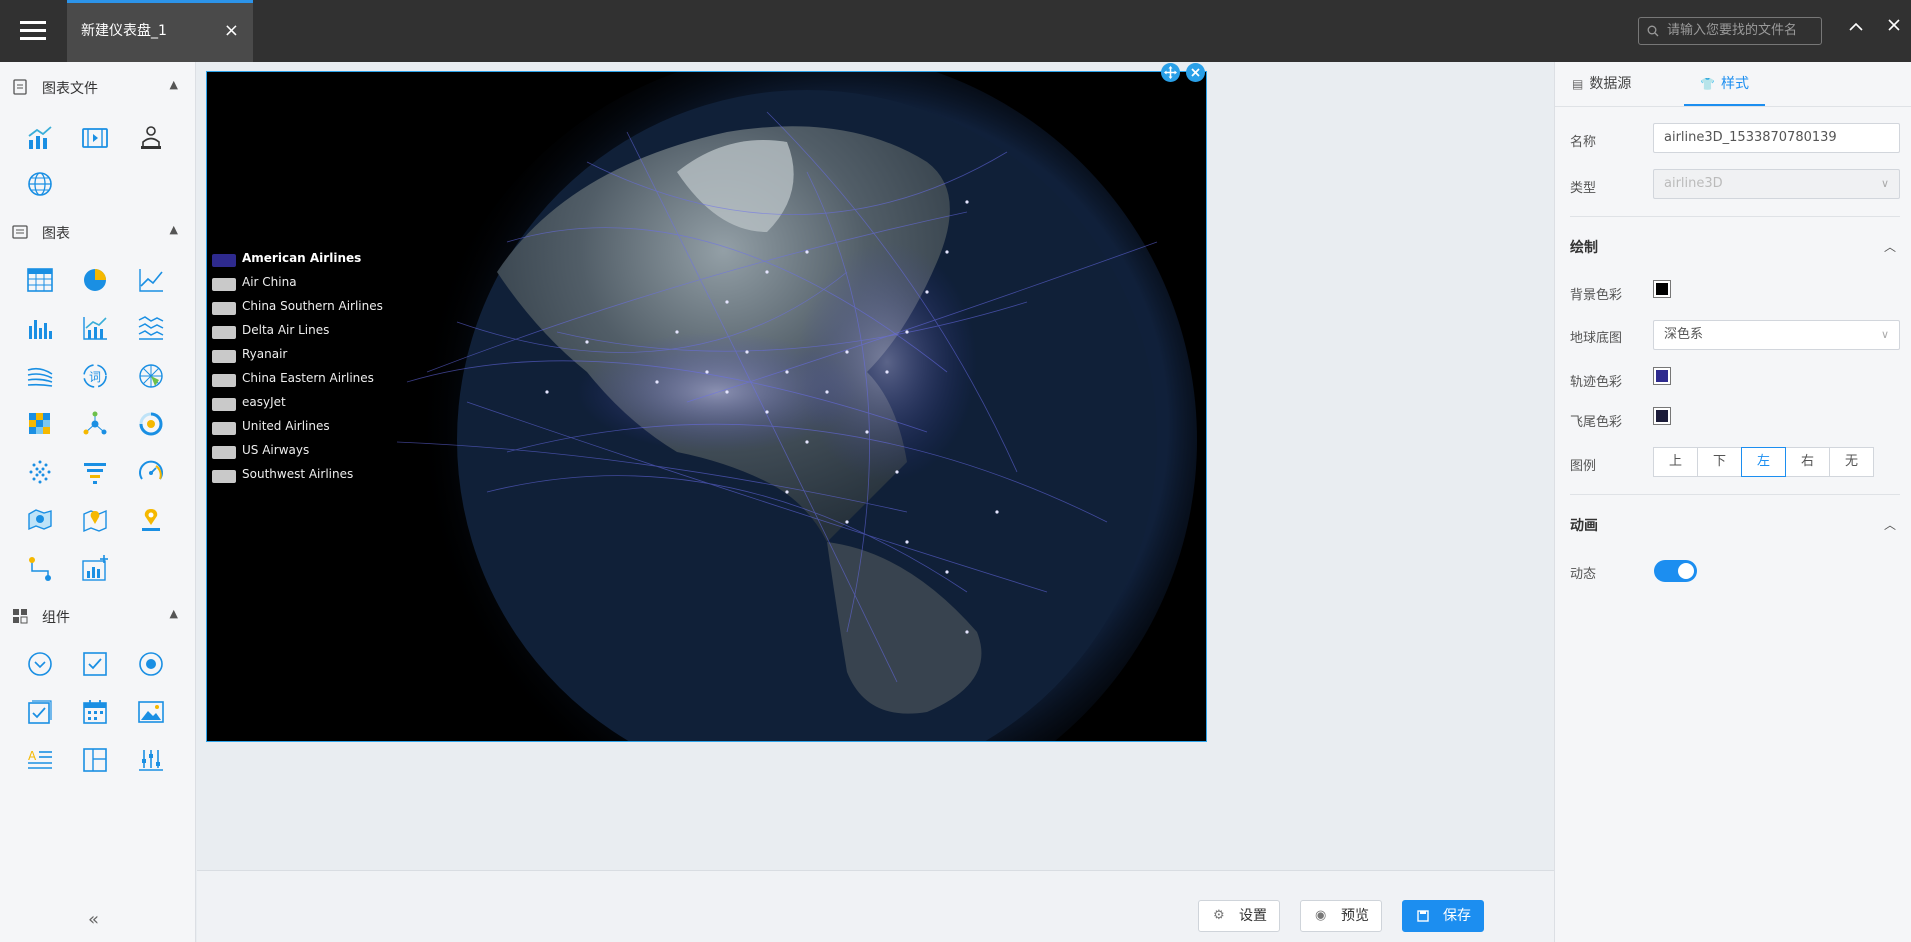  What do you see at coordinates (1763, 462) in the screenshot?
I see `legend-left-option: 左` at bounding box center [1763, 462].